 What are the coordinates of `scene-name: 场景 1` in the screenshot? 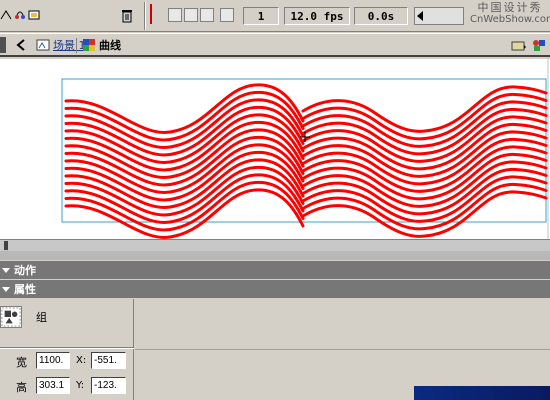 It's located at (69, 45).